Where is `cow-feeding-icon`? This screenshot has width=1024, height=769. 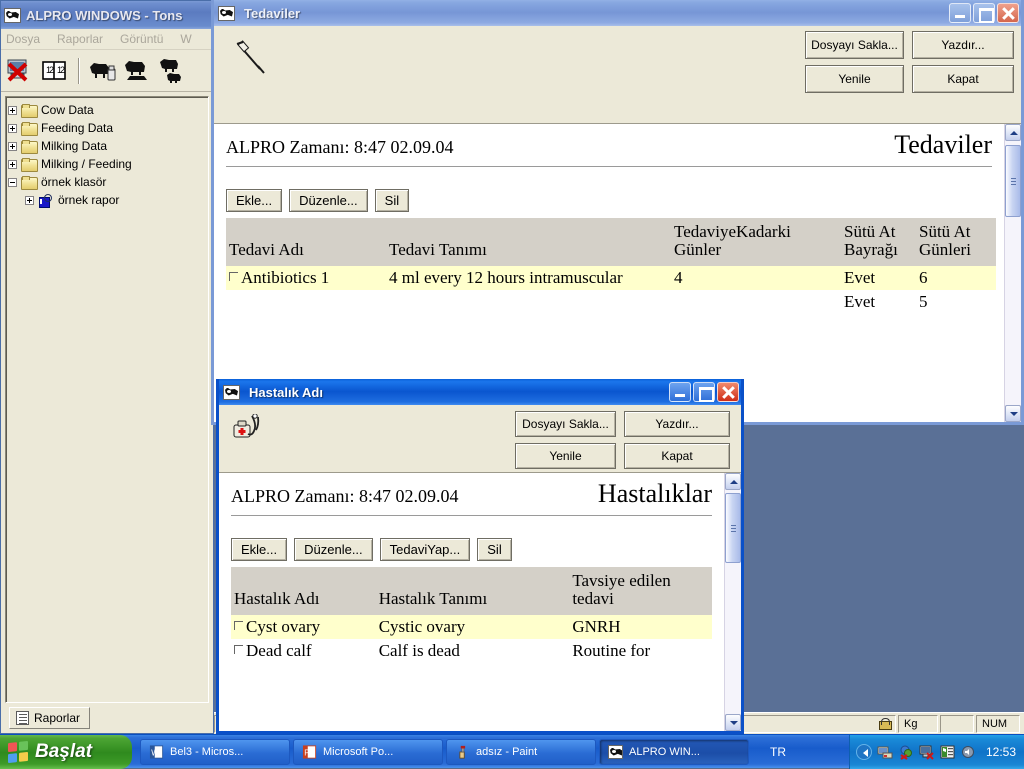 cow-feeding-icon is located at coordinates (103, 71).